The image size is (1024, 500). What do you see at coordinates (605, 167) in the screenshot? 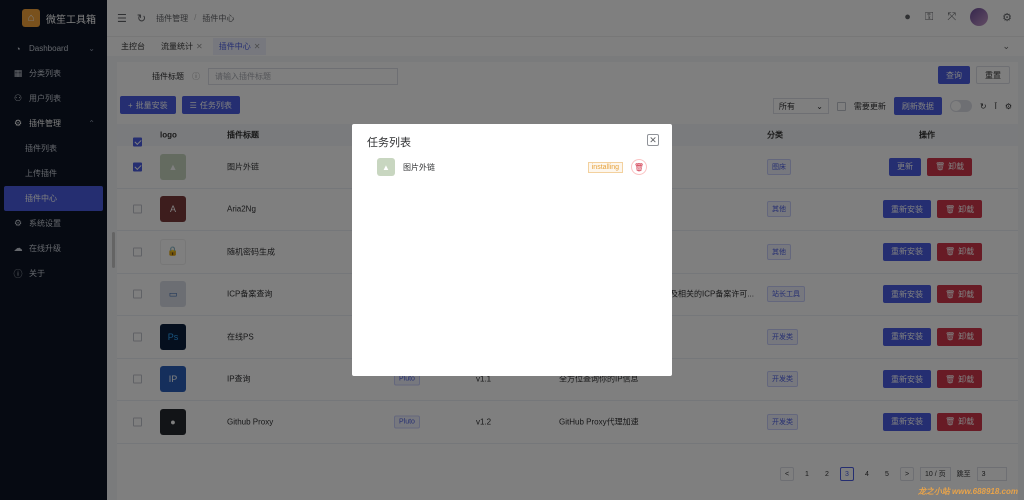
I see `status-badge: installing` at bounding box center [605, 167].